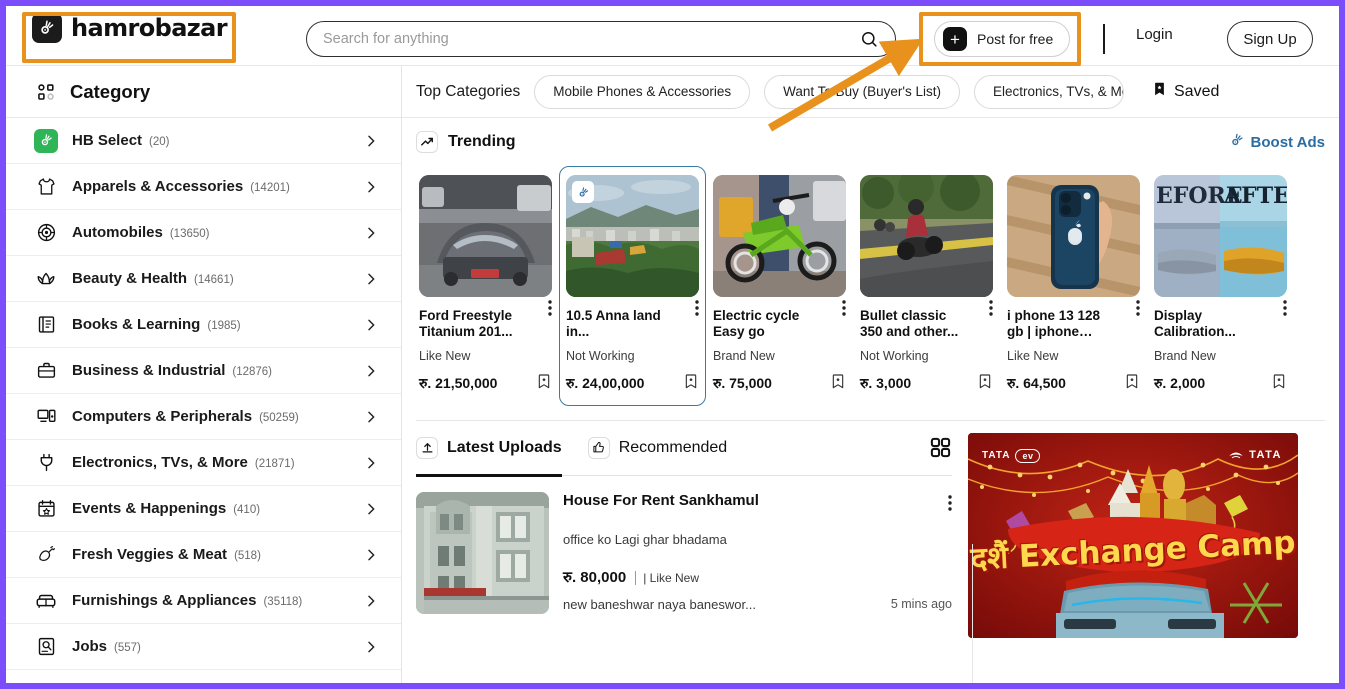  I want to click on sidebar-item-label: Events & Happenings, so click(149, 508).